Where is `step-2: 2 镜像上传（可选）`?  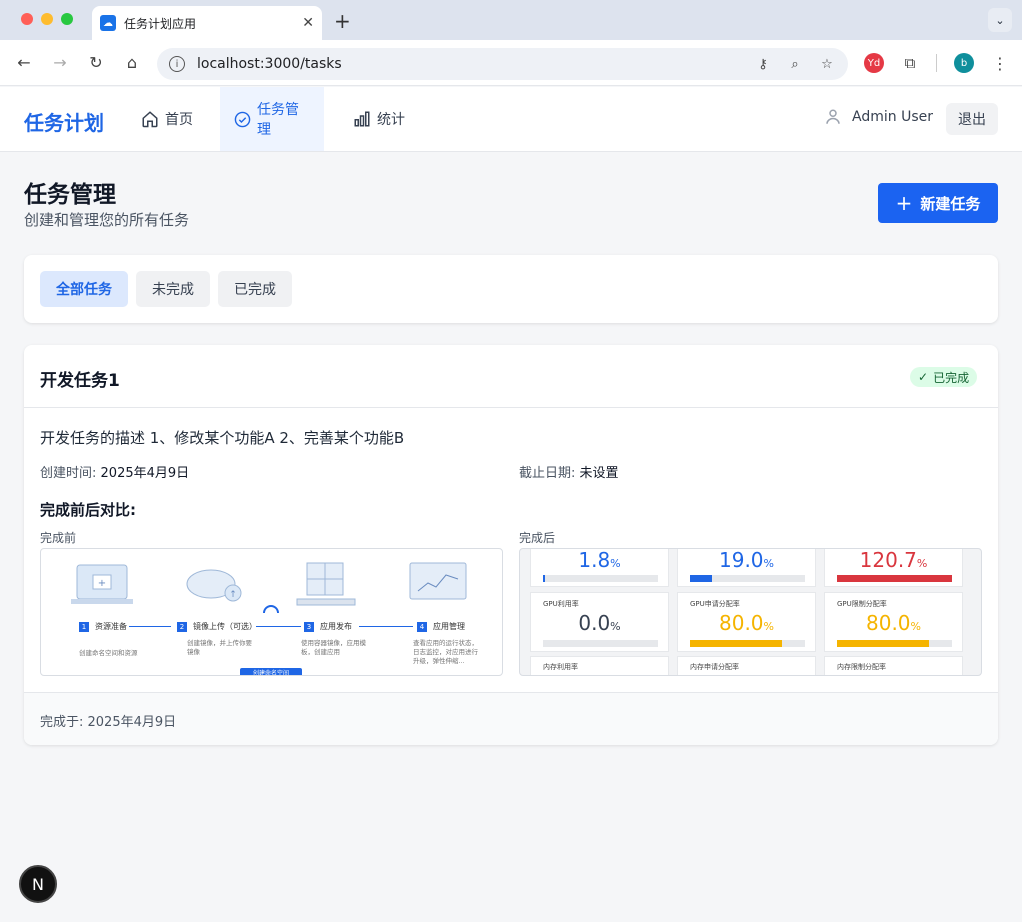
step-2: 2 镜像上传（可选） is located at coordinates (217, 626).